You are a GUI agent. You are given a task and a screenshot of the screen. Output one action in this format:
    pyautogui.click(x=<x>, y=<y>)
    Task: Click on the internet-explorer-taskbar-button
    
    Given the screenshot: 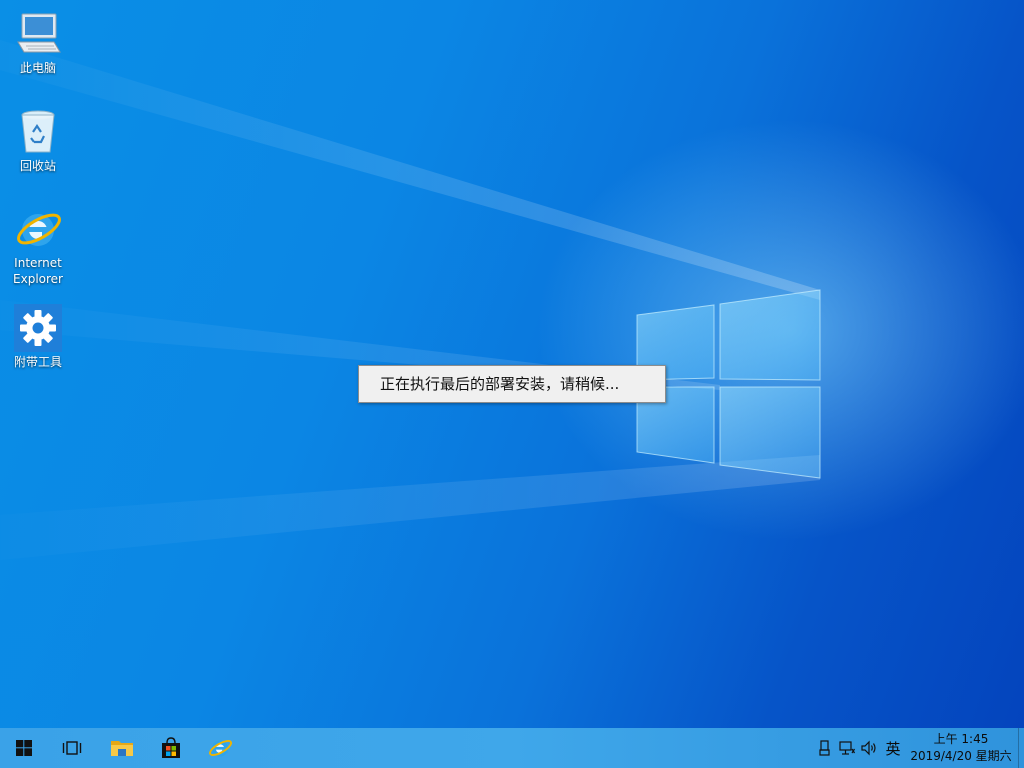 What is the action you would take?
    pyautogui.click(x=220, y=748)
    